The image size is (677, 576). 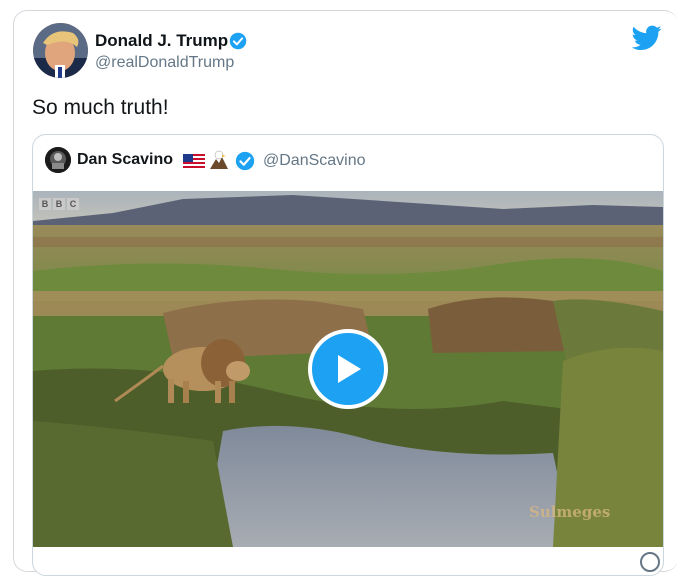 I want to click on quoted-author-name: Dan Scavino, so click(x=125, y=160).